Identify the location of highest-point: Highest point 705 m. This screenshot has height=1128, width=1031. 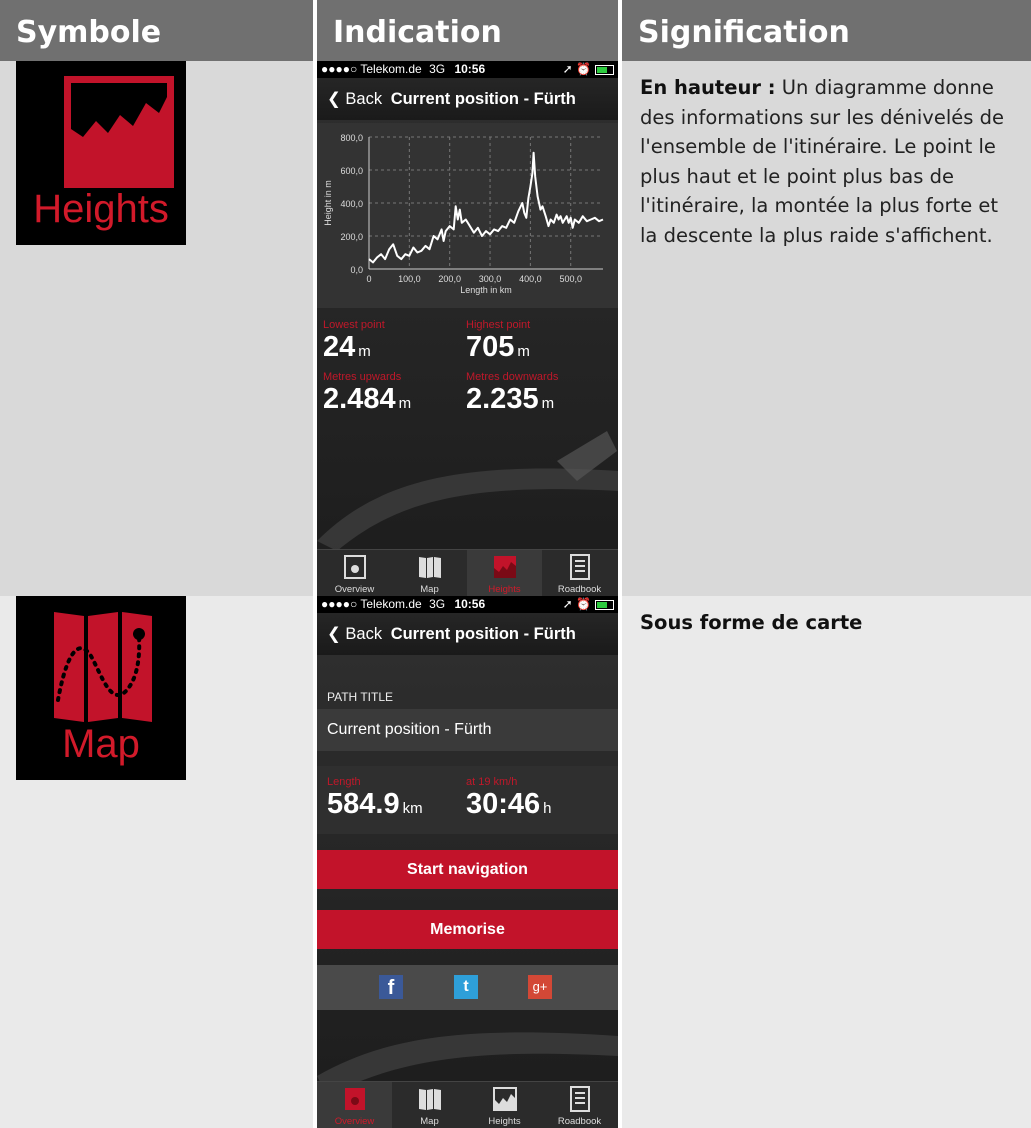
(498, 341).